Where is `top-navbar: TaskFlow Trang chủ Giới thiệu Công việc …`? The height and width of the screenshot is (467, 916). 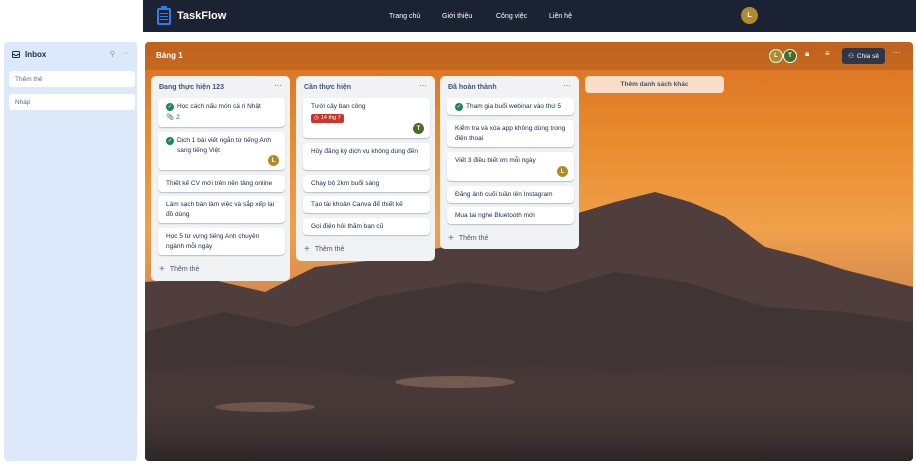
top-navbar: TaskFlow Trang chủ Giới thiệu Công việc … is located at coordinates (529, 16).